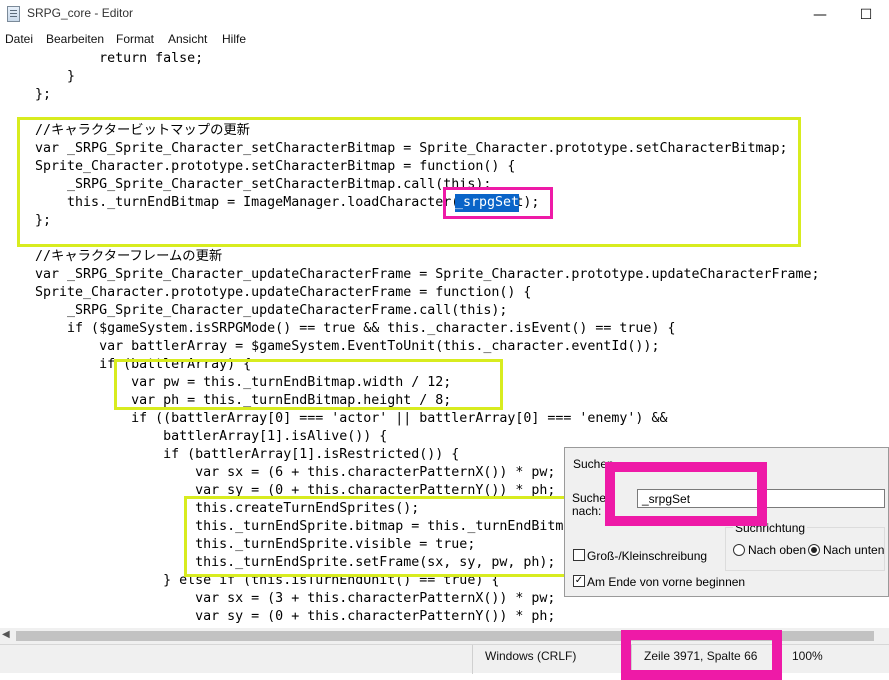 This screenshot has height=680, width=889. Describe the element at coordinates (379, 536) in the screenshot. I see `highlight-box-turnend-sprite` at that location.